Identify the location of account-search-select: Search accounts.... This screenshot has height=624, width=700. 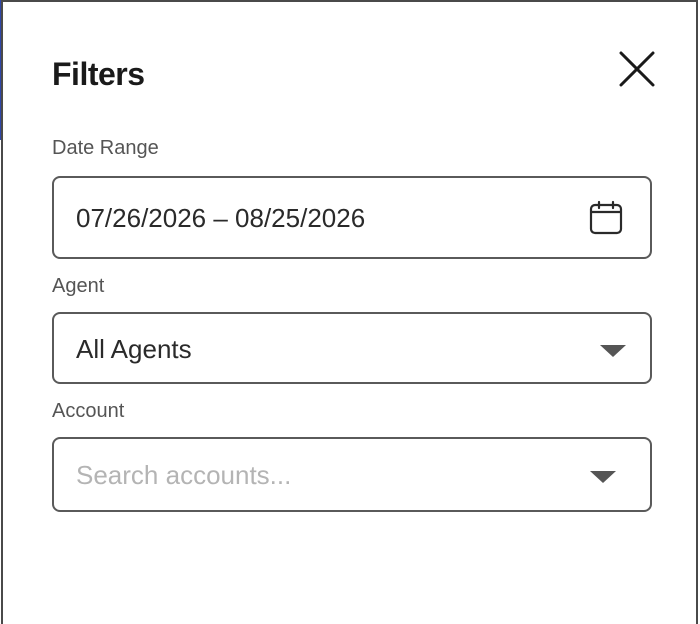
(352, 474).